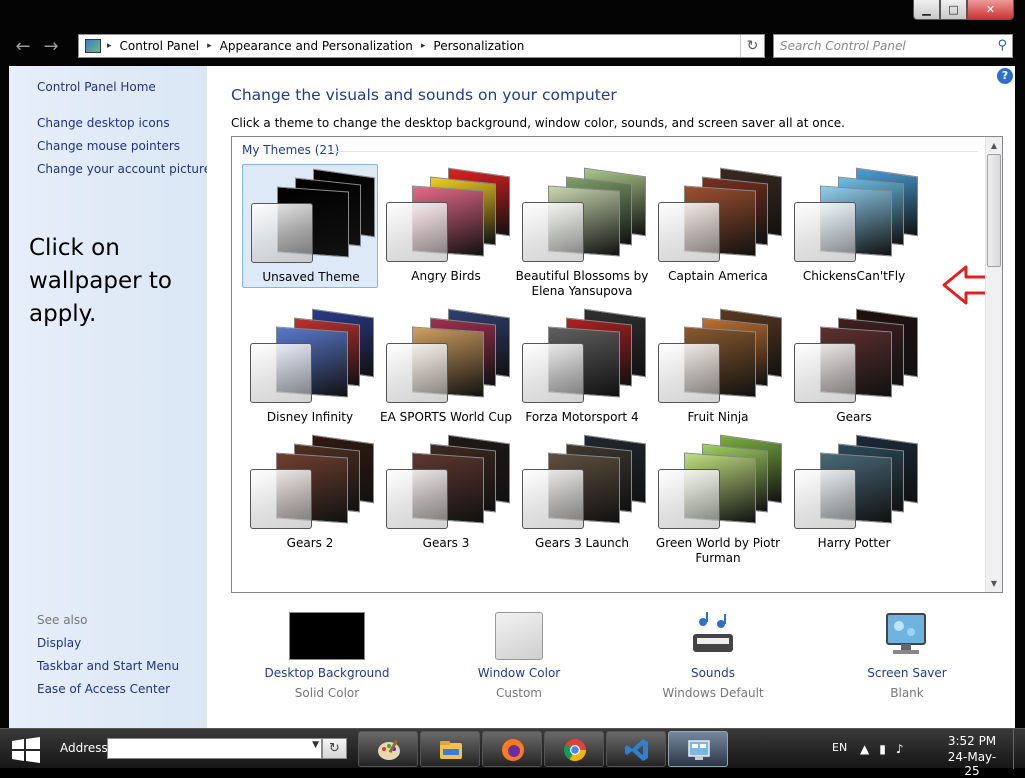  What do you see at coordinates (718, 417) in the screenshot?
I see `theme-name: Fruit Ninja` at bounding box center [718, 417].